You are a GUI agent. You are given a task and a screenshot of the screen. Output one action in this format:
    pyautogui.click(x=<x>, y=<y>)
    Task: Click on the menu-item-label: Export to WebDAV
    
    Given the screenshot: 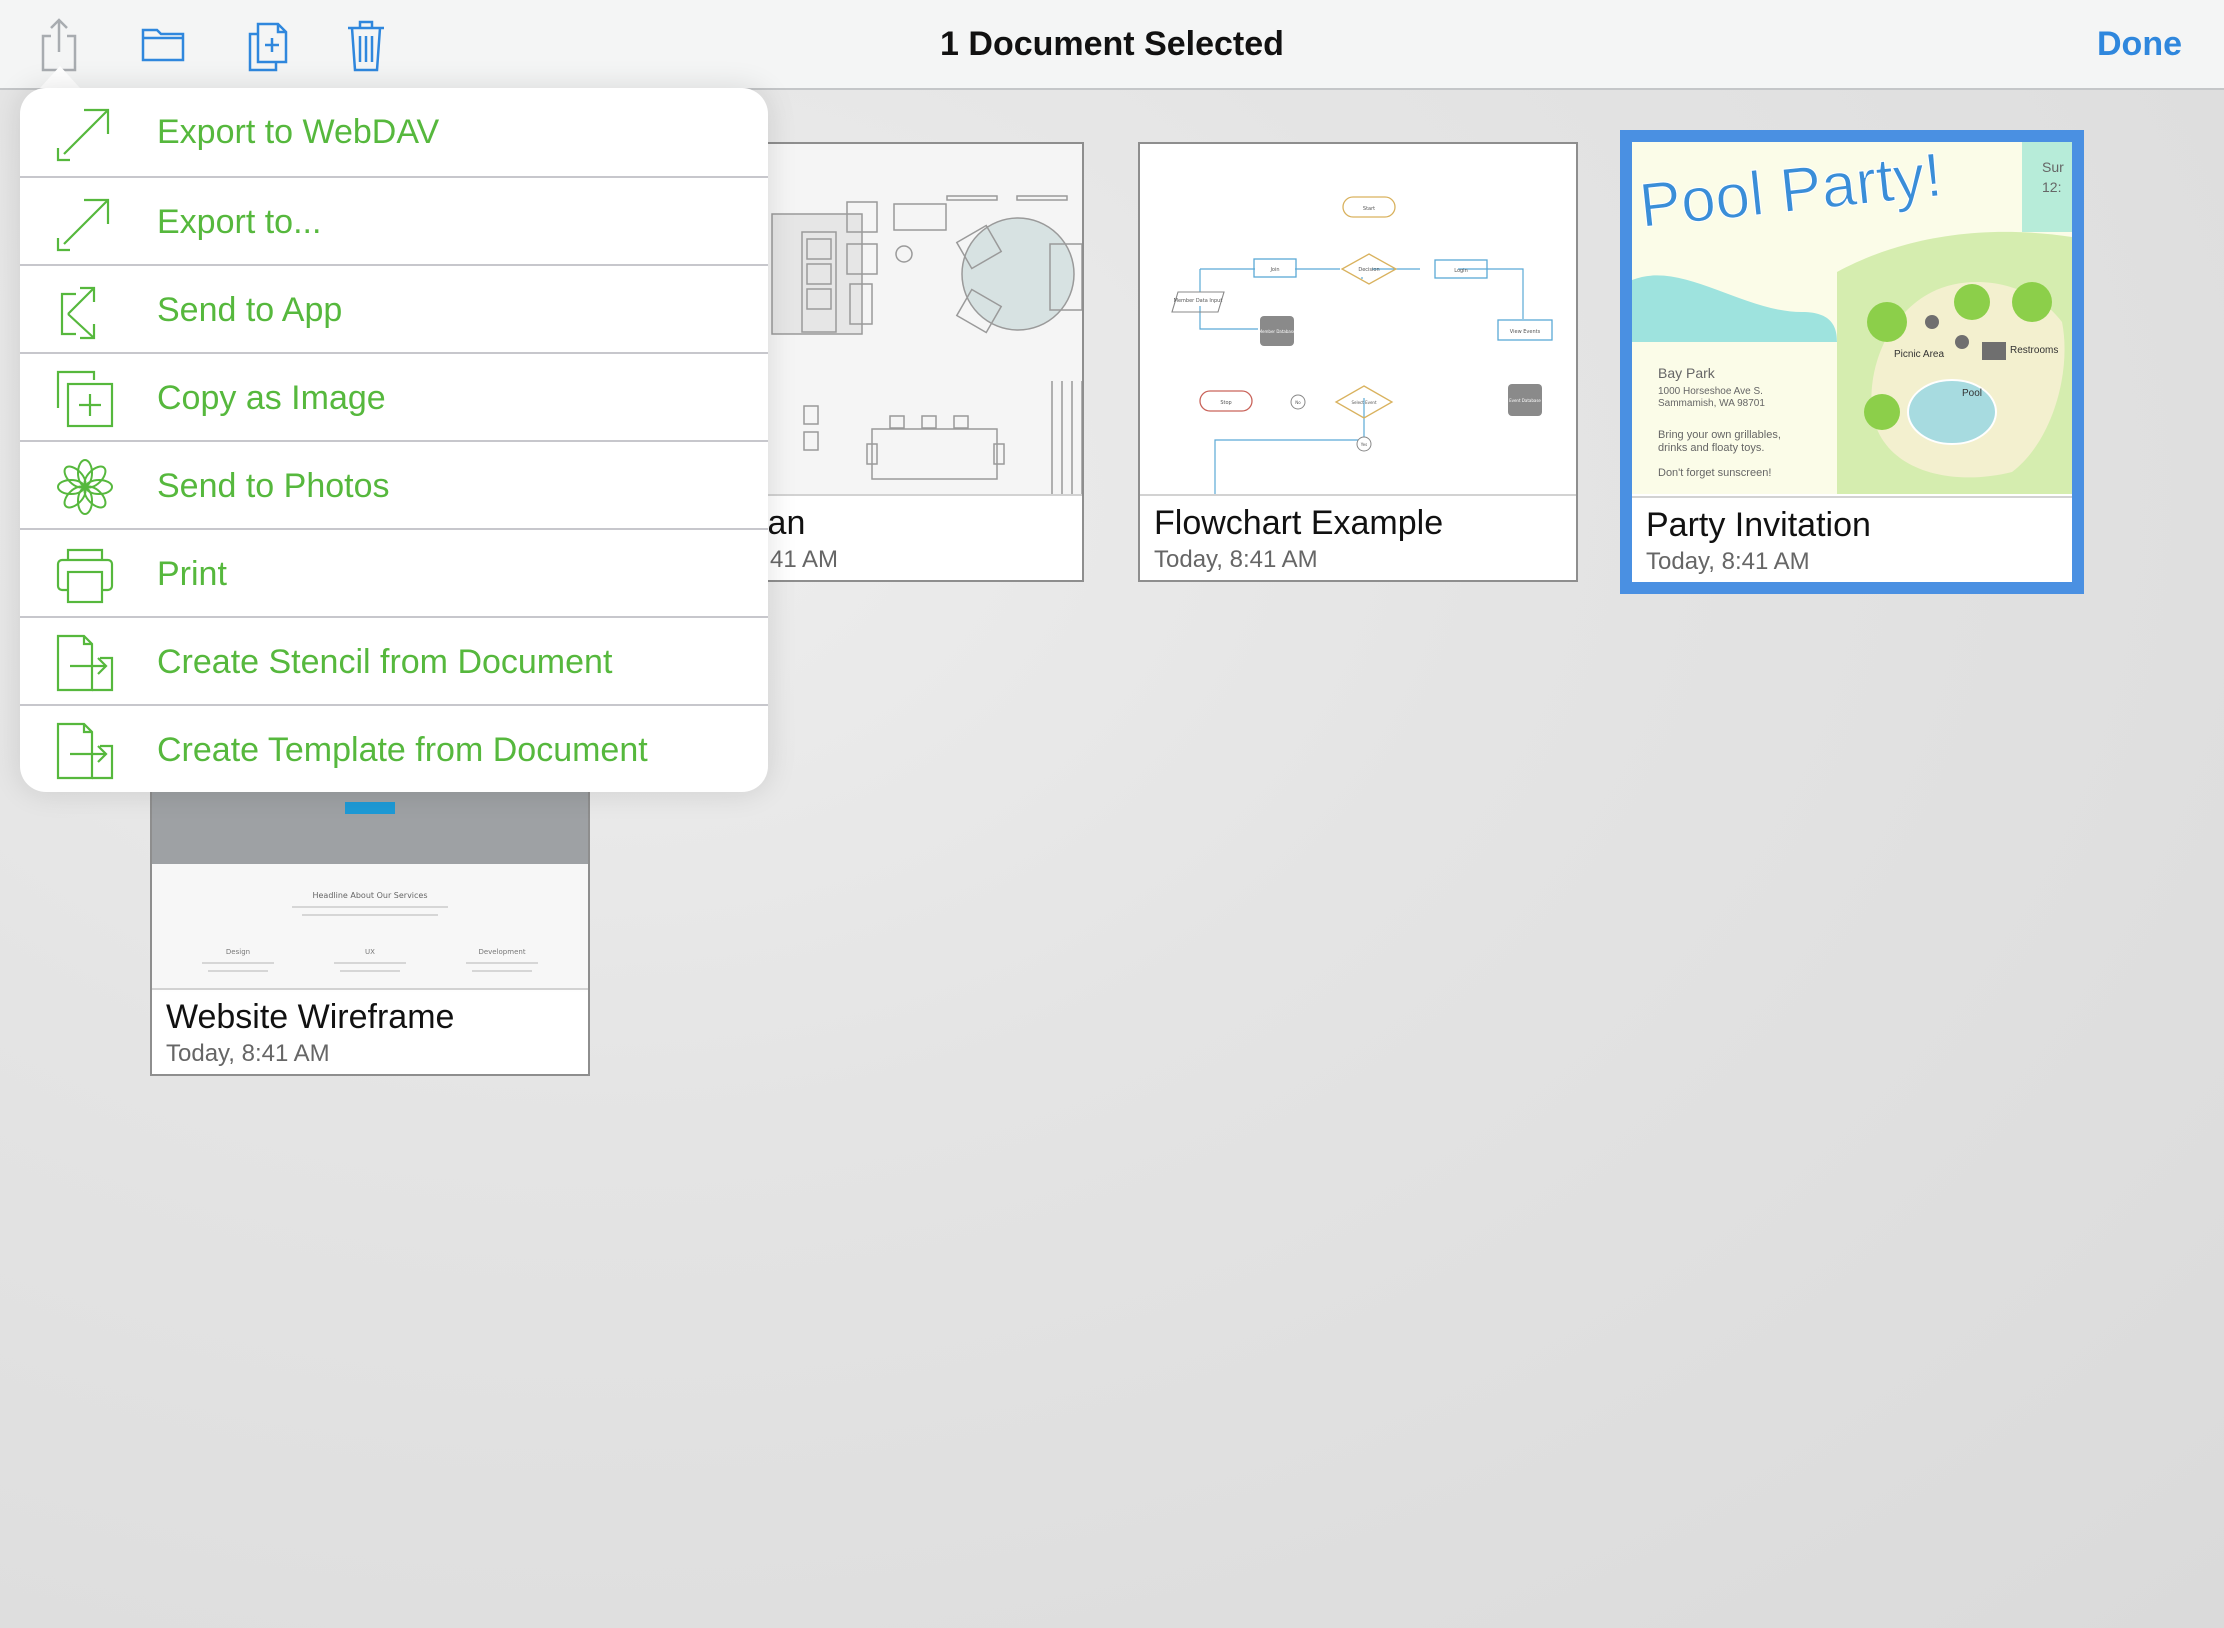 What is the action you would take?
    pyautogui.click(x=298, y=132)
    